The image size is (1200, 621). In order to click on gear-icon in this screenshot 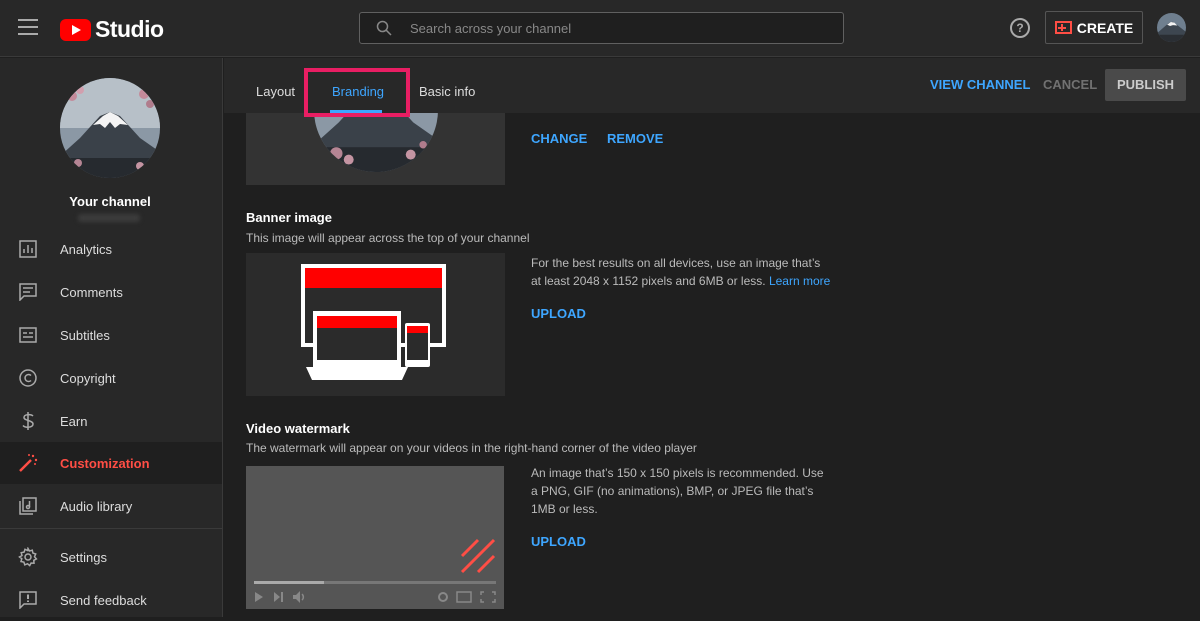, I will do `click(28, 557)`.